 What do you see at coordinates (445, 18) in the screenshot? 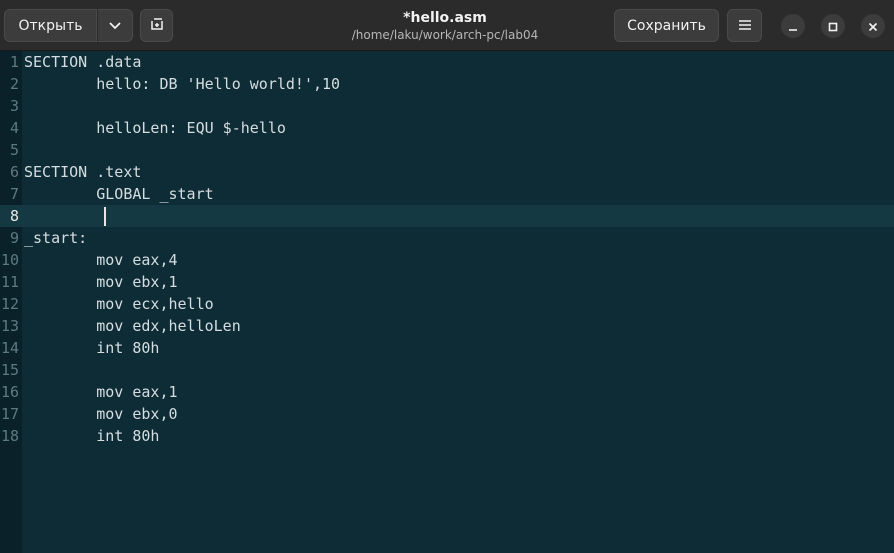
I see `document-title: *hello.asm` at bounding box center [445, 18].